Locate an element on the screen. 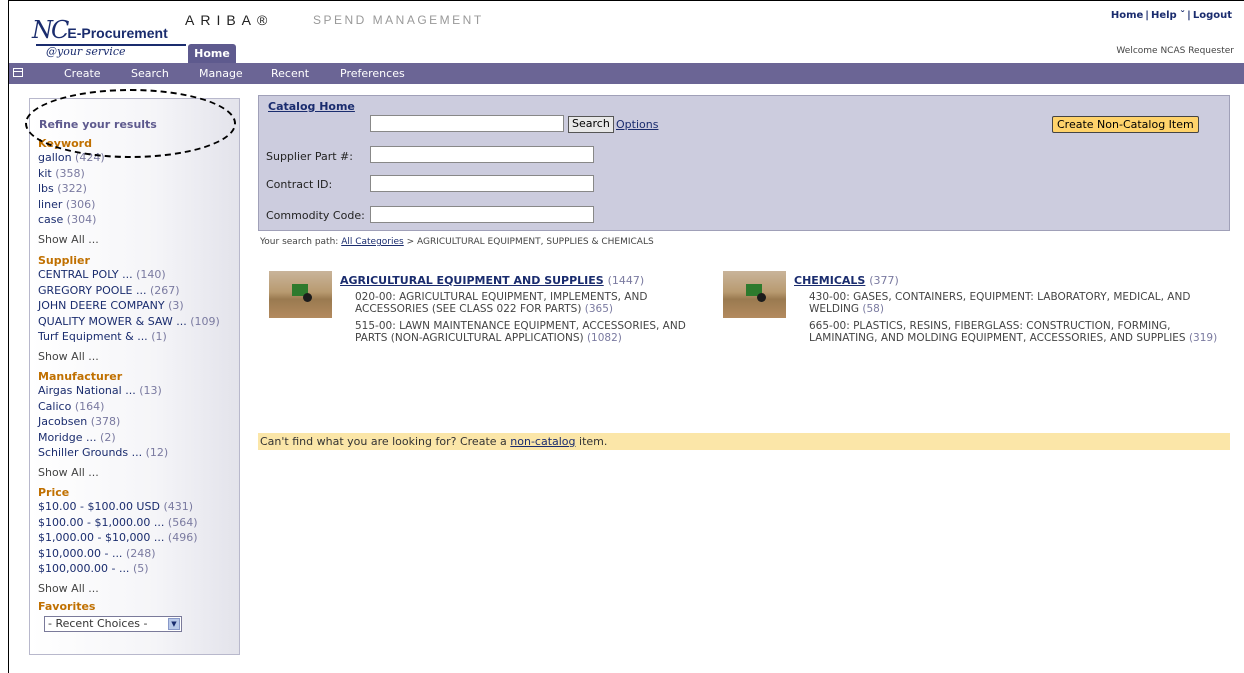  manufacturer-item: Airgas National ... (13) is located at coordinates (103, 391).